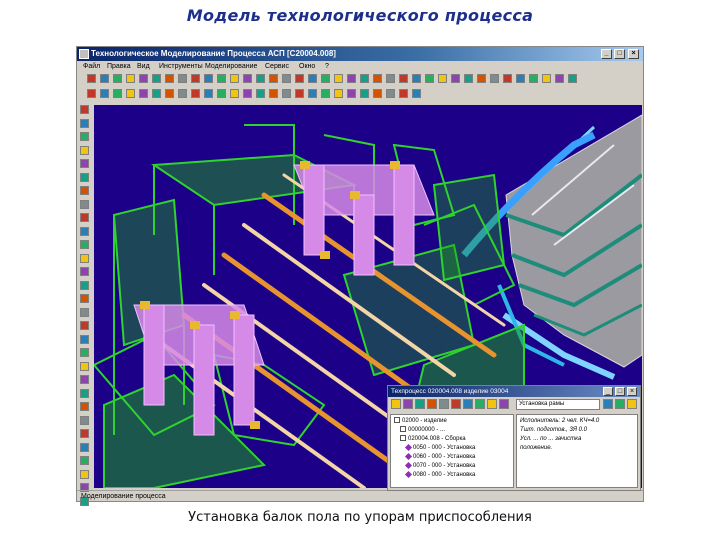  Describe the element at coordinates (91, 66) in the screenshot. I see `menu-file: Файл` at that location.